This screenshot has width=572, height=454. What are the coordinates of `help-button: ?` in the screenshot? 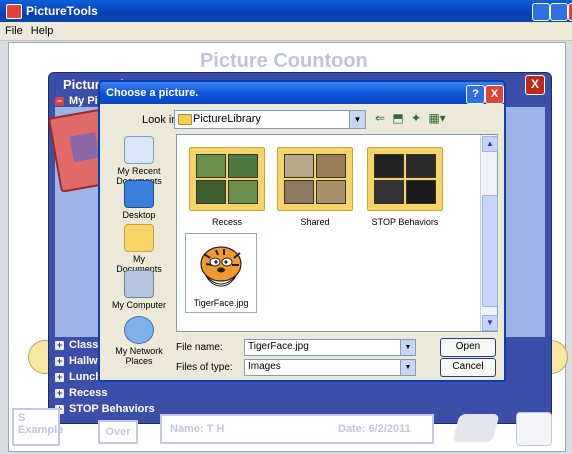 It's located at (475, 94).